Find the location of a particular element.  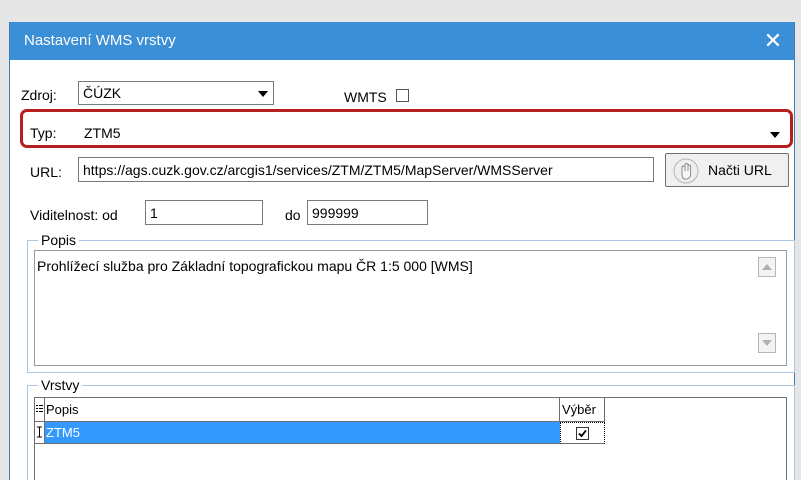

type-value: ZTM5 is located at coordinates (102, 133).